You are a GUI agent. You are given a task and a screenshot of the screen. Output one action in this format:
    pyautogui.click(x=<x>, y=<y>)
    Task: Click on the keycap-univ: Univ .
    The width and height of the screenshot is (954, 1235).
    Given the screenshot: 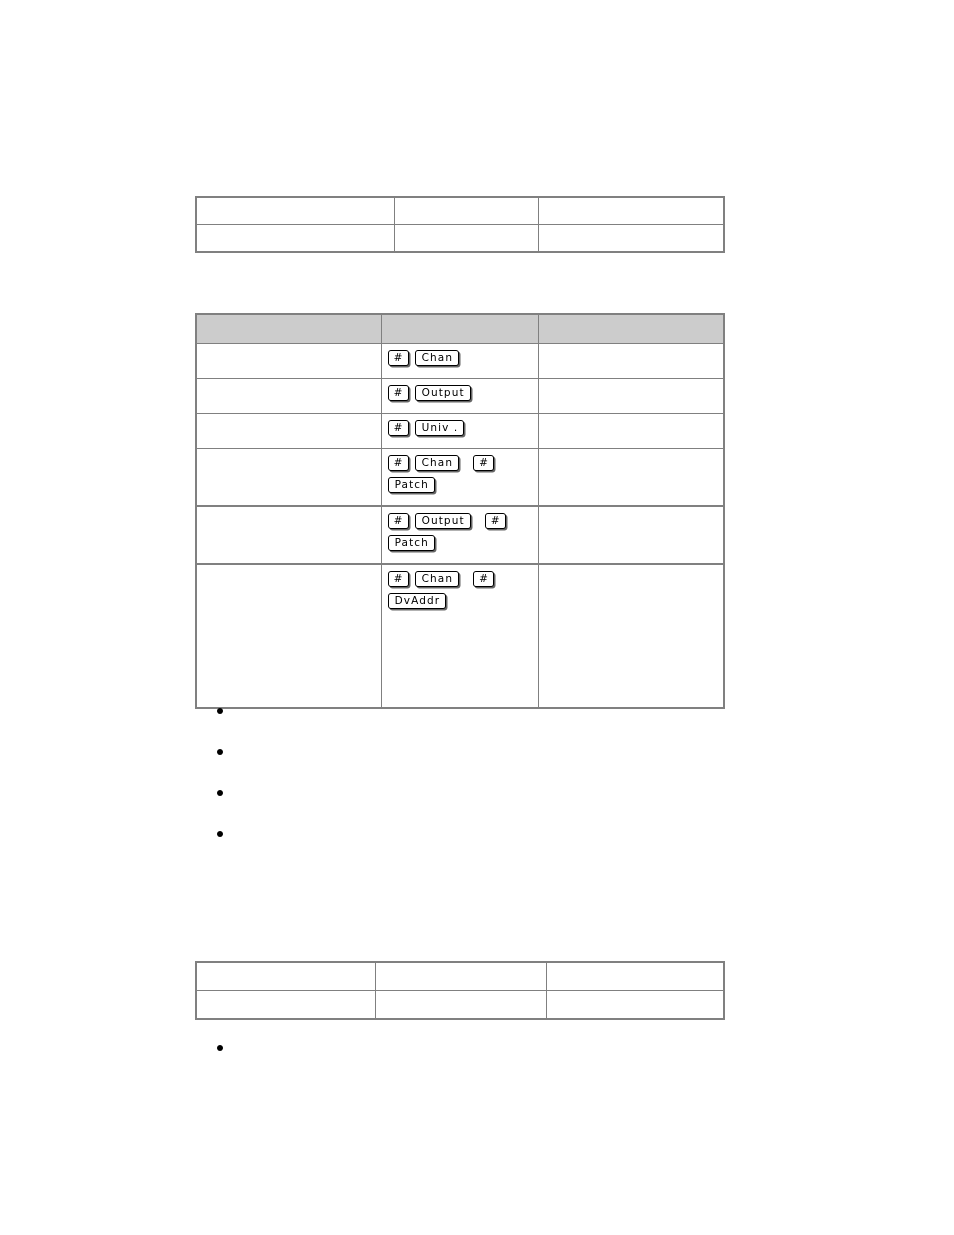 What is the action you would take?
    pyautogui.click(x=439, y=428)
    